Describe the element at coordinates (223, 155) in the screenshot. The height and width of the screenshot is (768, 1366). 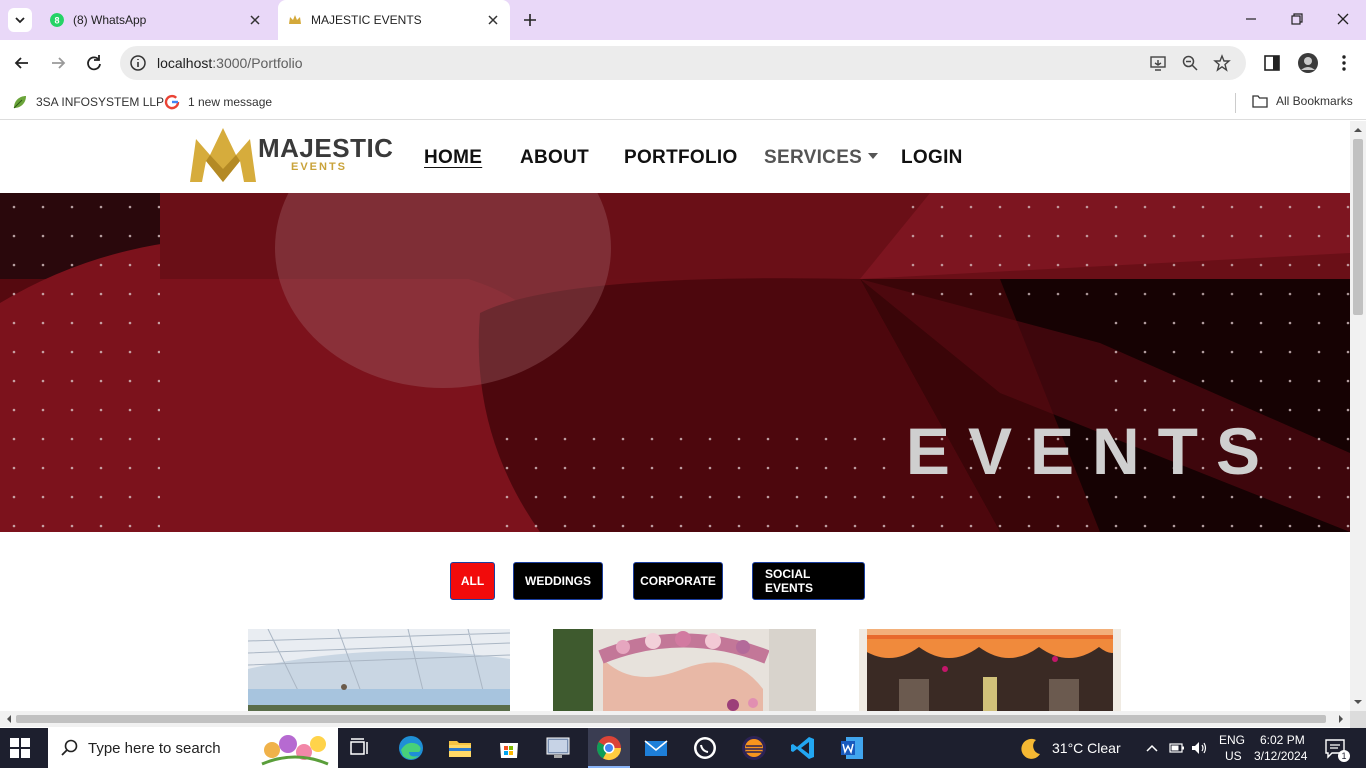
I see `crown-logo-icon` at that location.